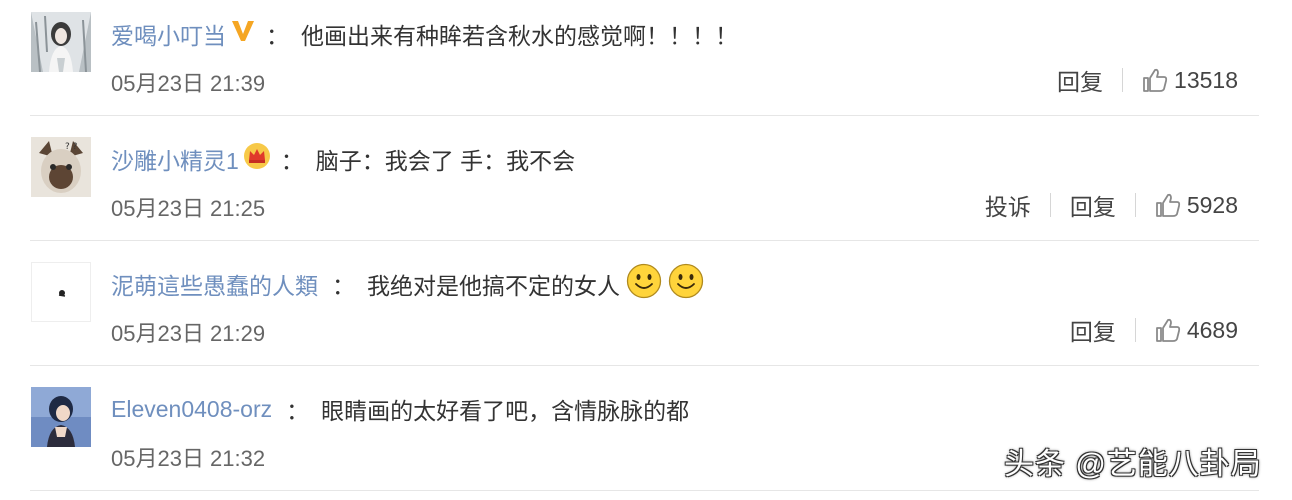 The image size is (1292, 500). Describe the element at coordinates (1212, 204) in the screenshot. I see `like-count: 5928` at that location.